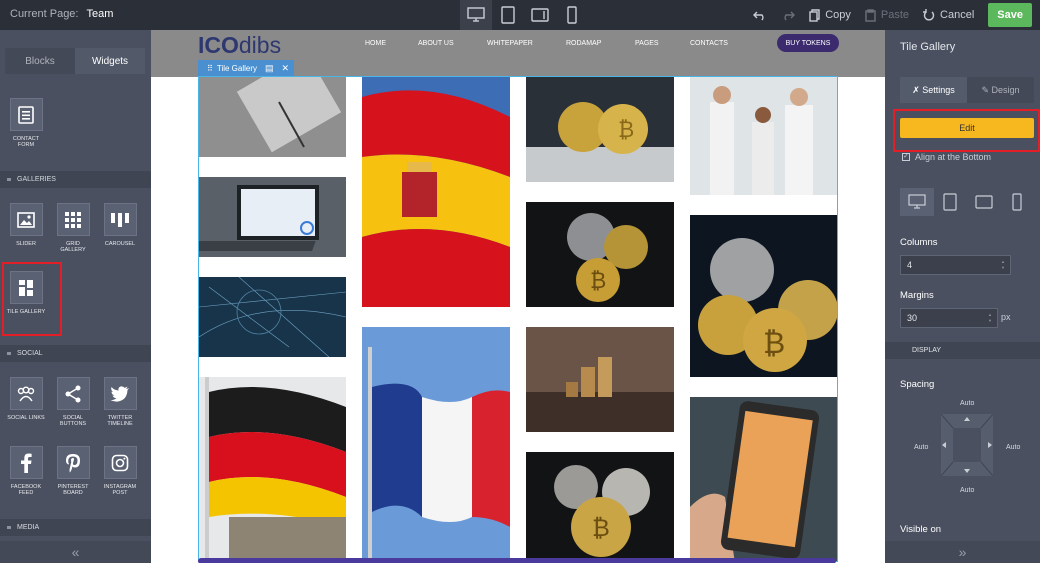  I want to click on instagram-icon, so click(120, 462).